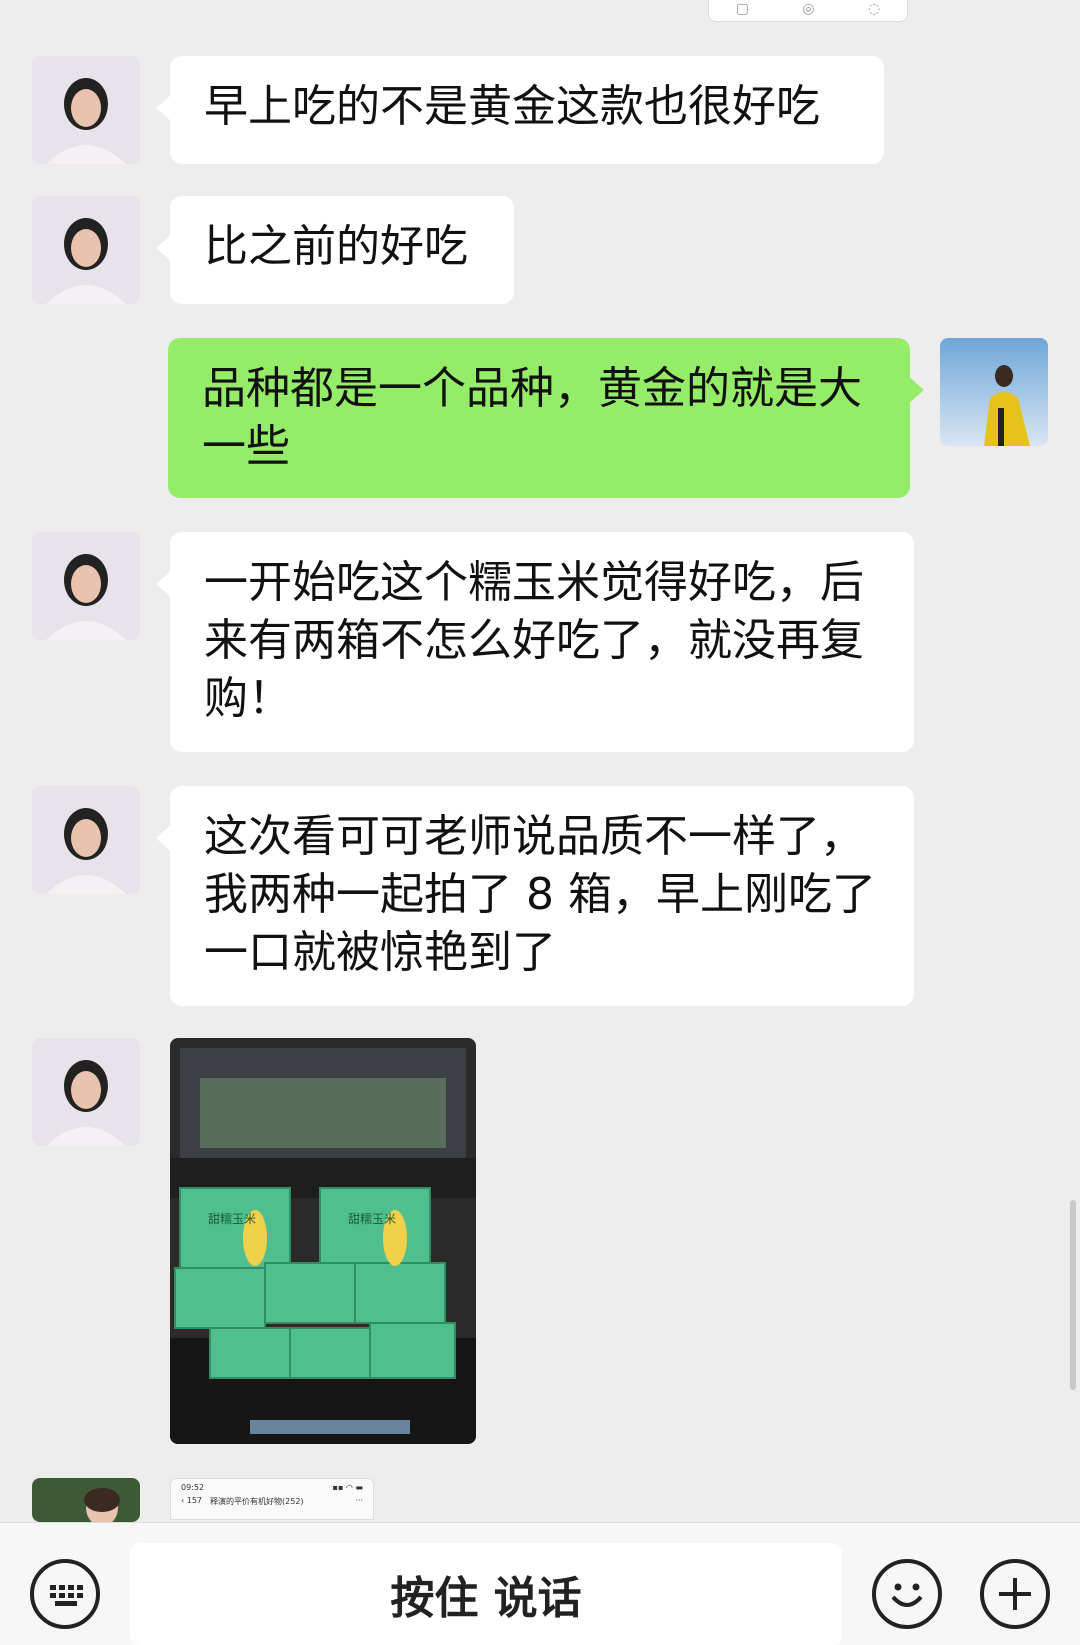 This screenshot has width=1080, height=1645. I want to click on preview-chat-title: 释演的平价有机好物(252), so click(257, 1501).